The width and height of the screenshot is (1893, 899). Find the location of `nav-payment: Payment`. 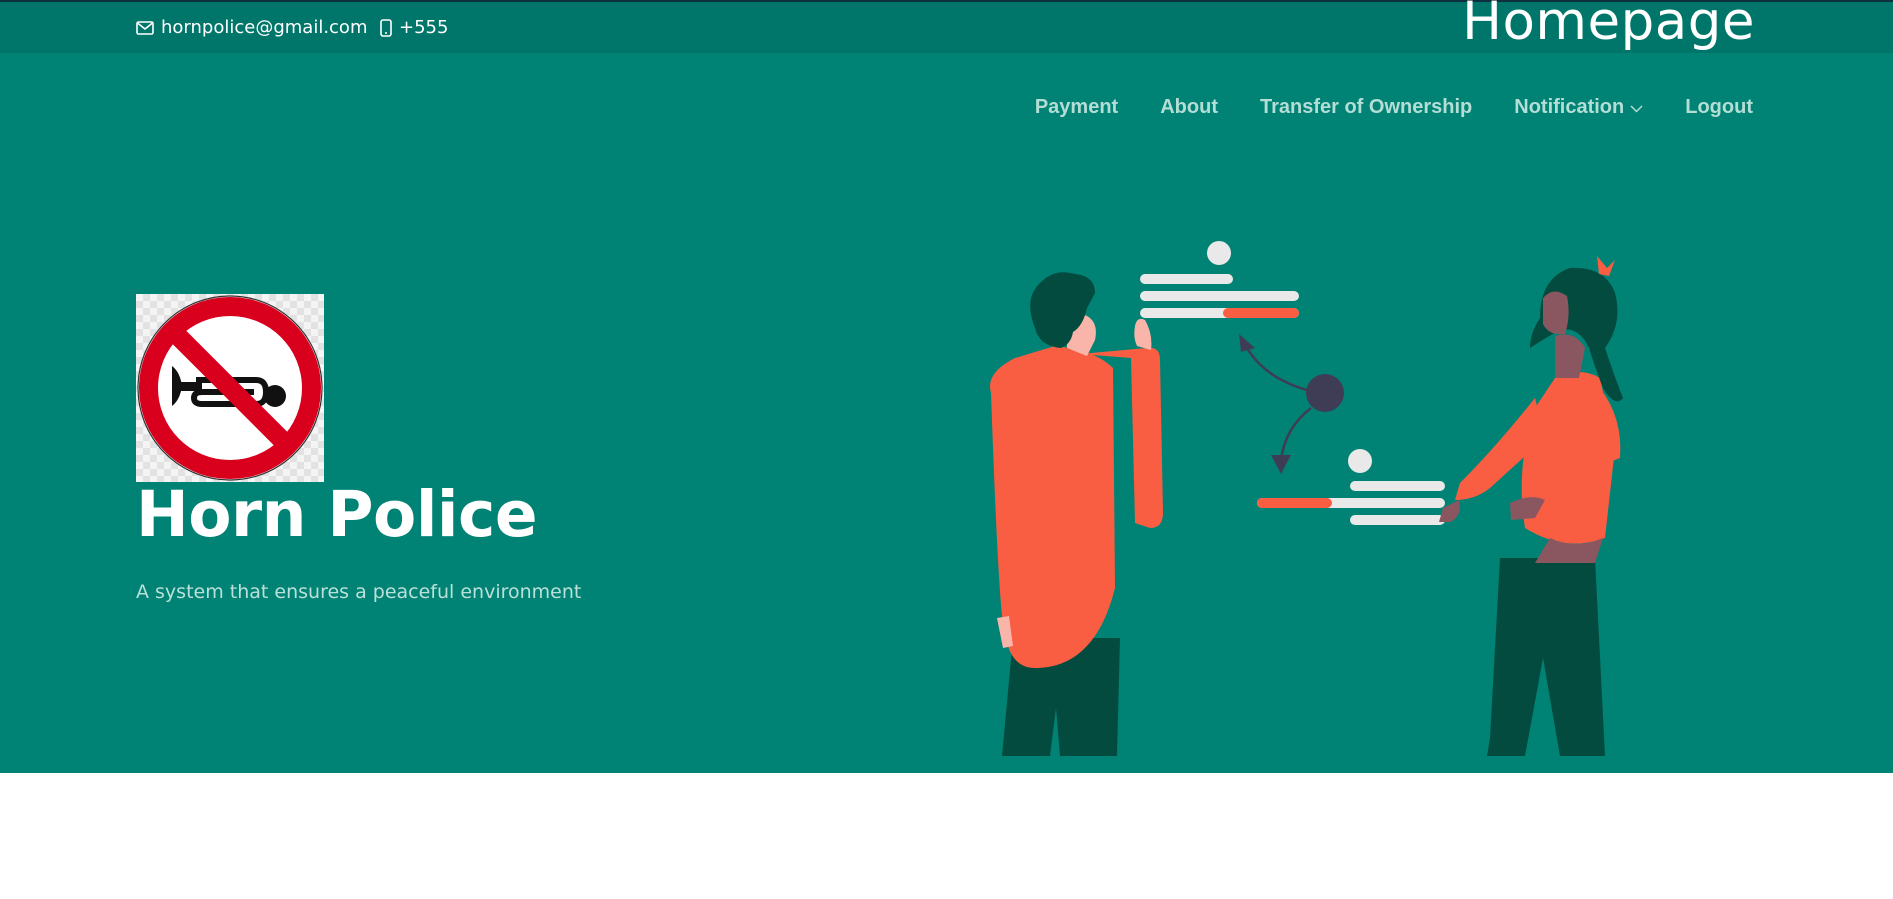

nav-payment: Payment is located at coordinates (1076, 107).